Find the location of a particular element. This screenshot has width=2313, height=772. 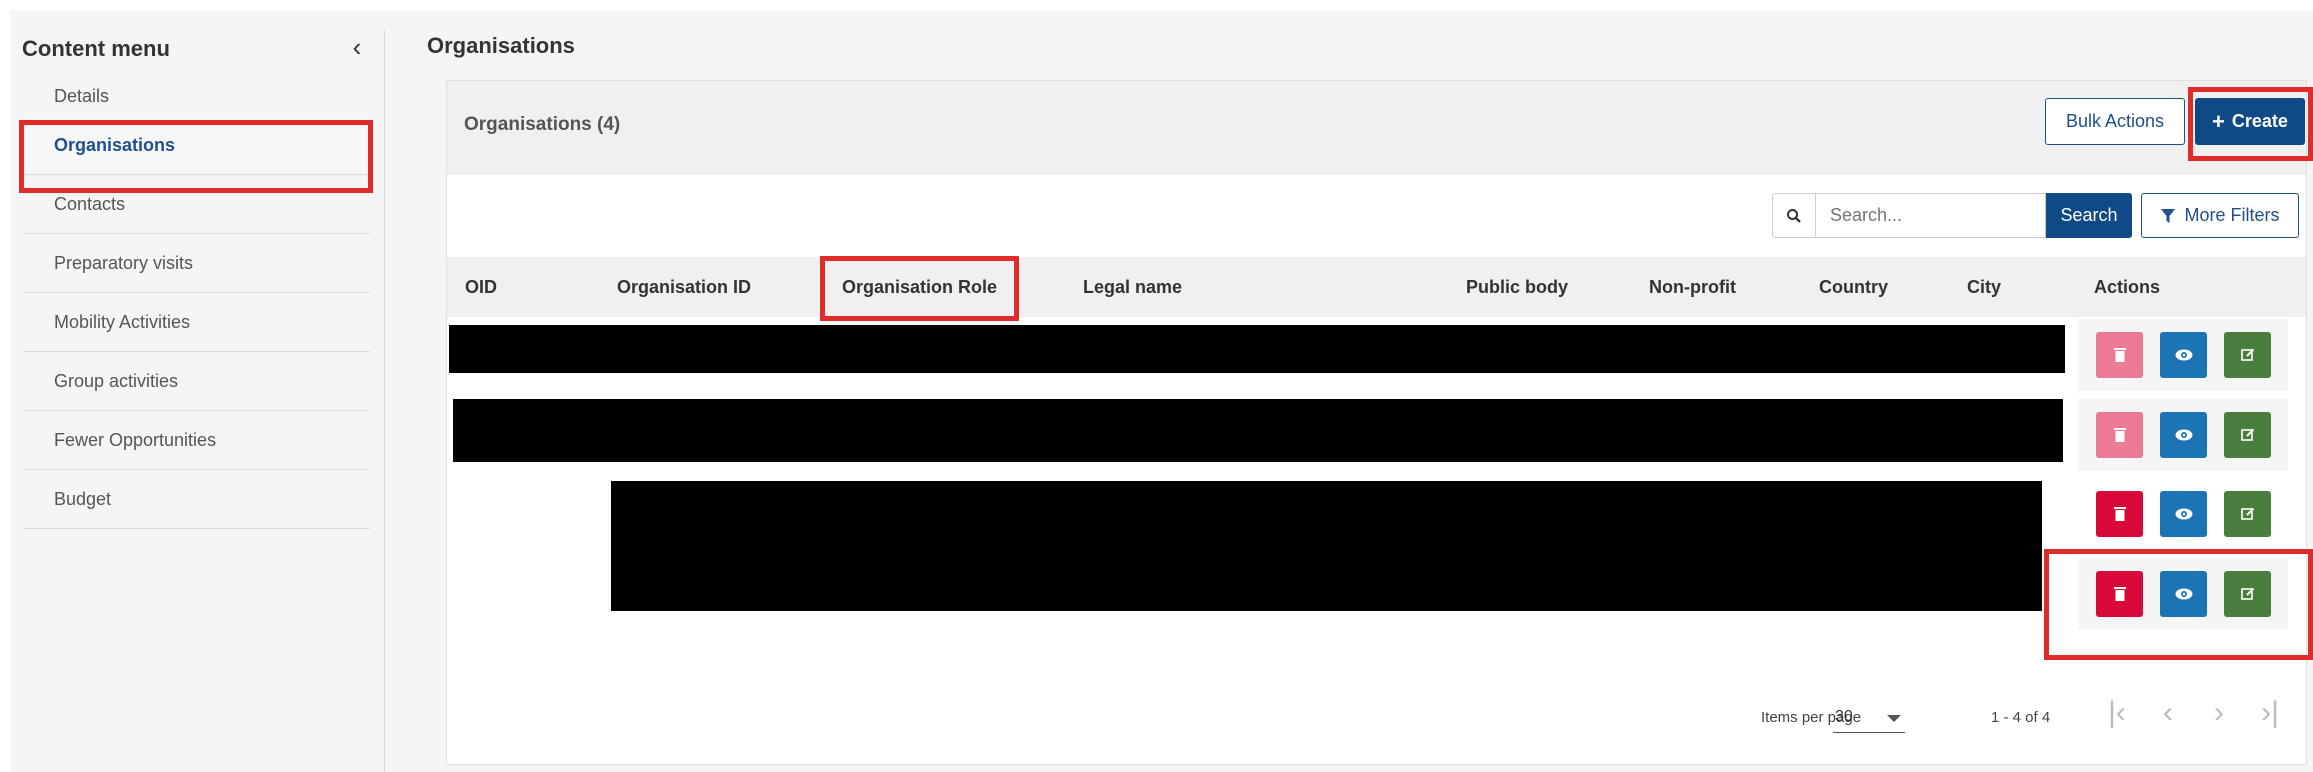

next-page-icon: › is located at coordinates (2219, 713).